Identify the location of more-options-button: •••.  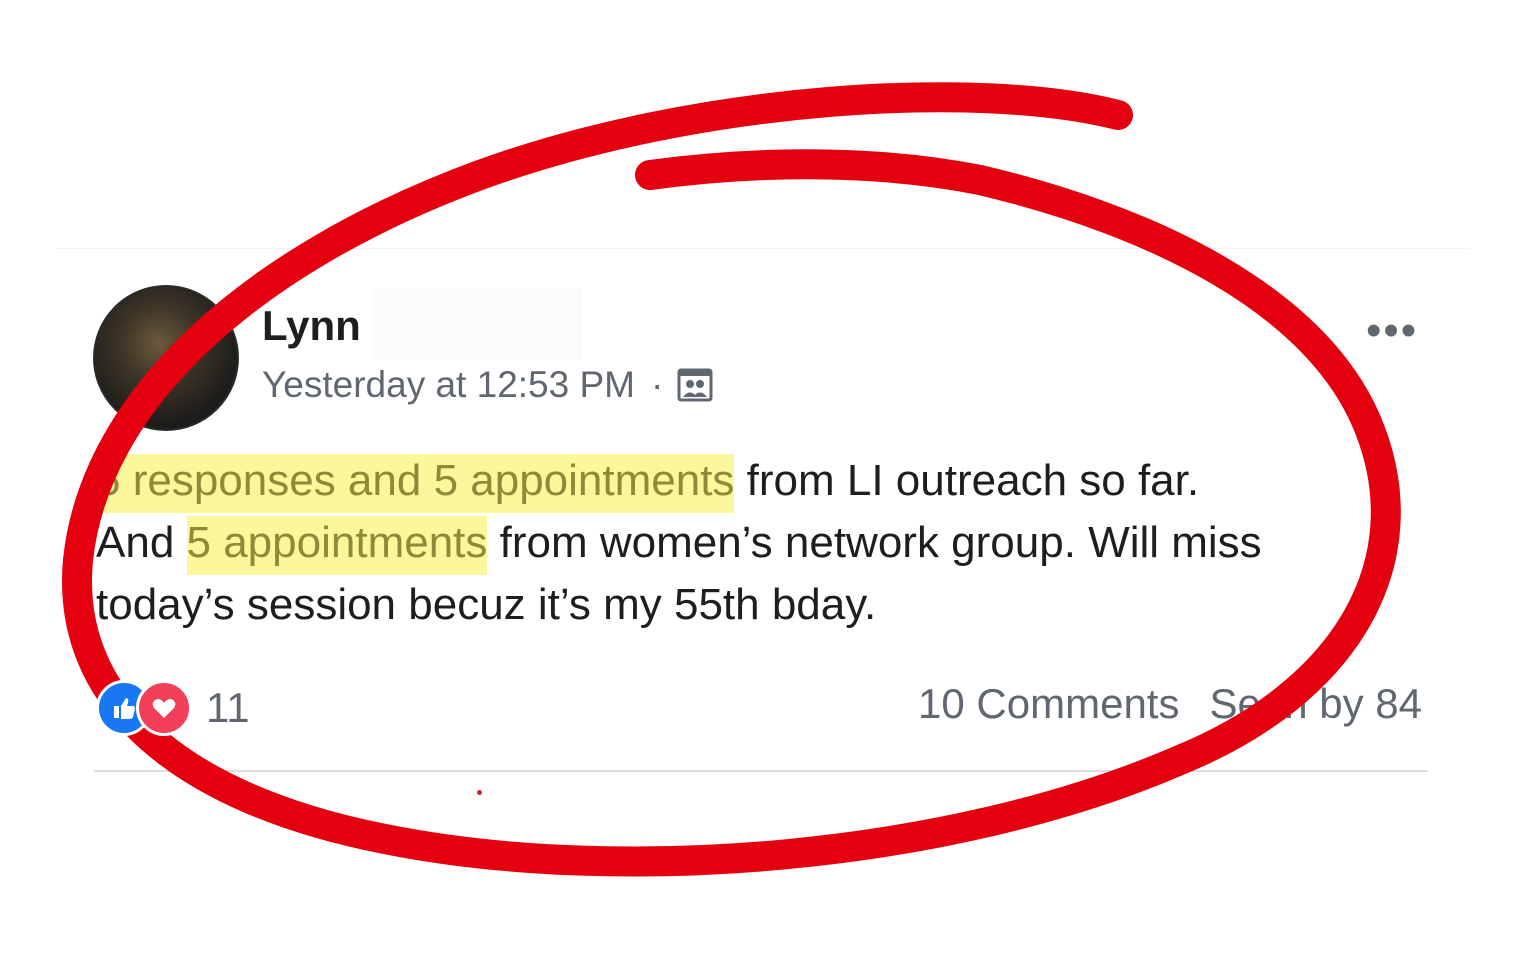
(1392, 331).